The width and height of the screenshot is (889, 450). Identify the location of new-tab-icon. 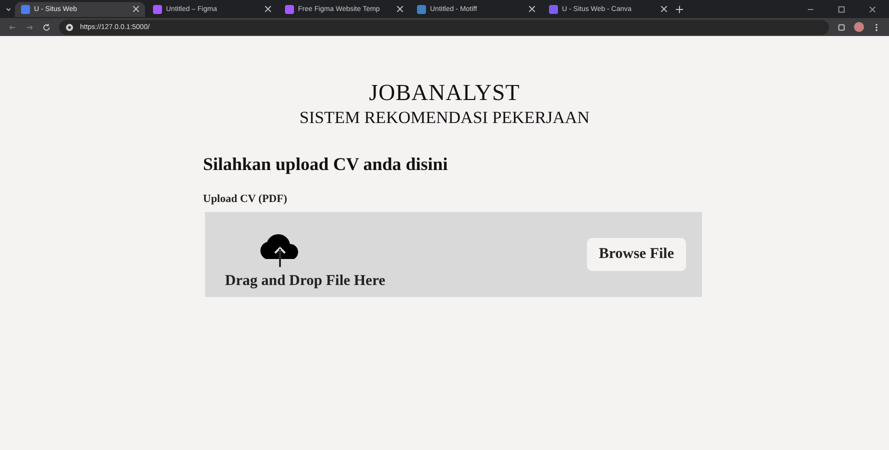
(679, 9).